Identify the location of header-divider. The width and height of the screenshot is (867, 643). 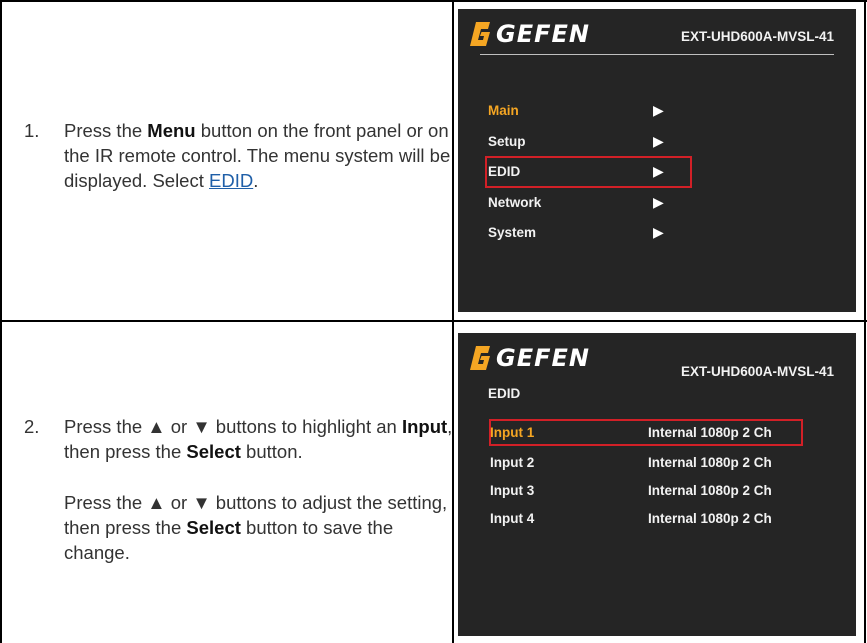
(657, 54).